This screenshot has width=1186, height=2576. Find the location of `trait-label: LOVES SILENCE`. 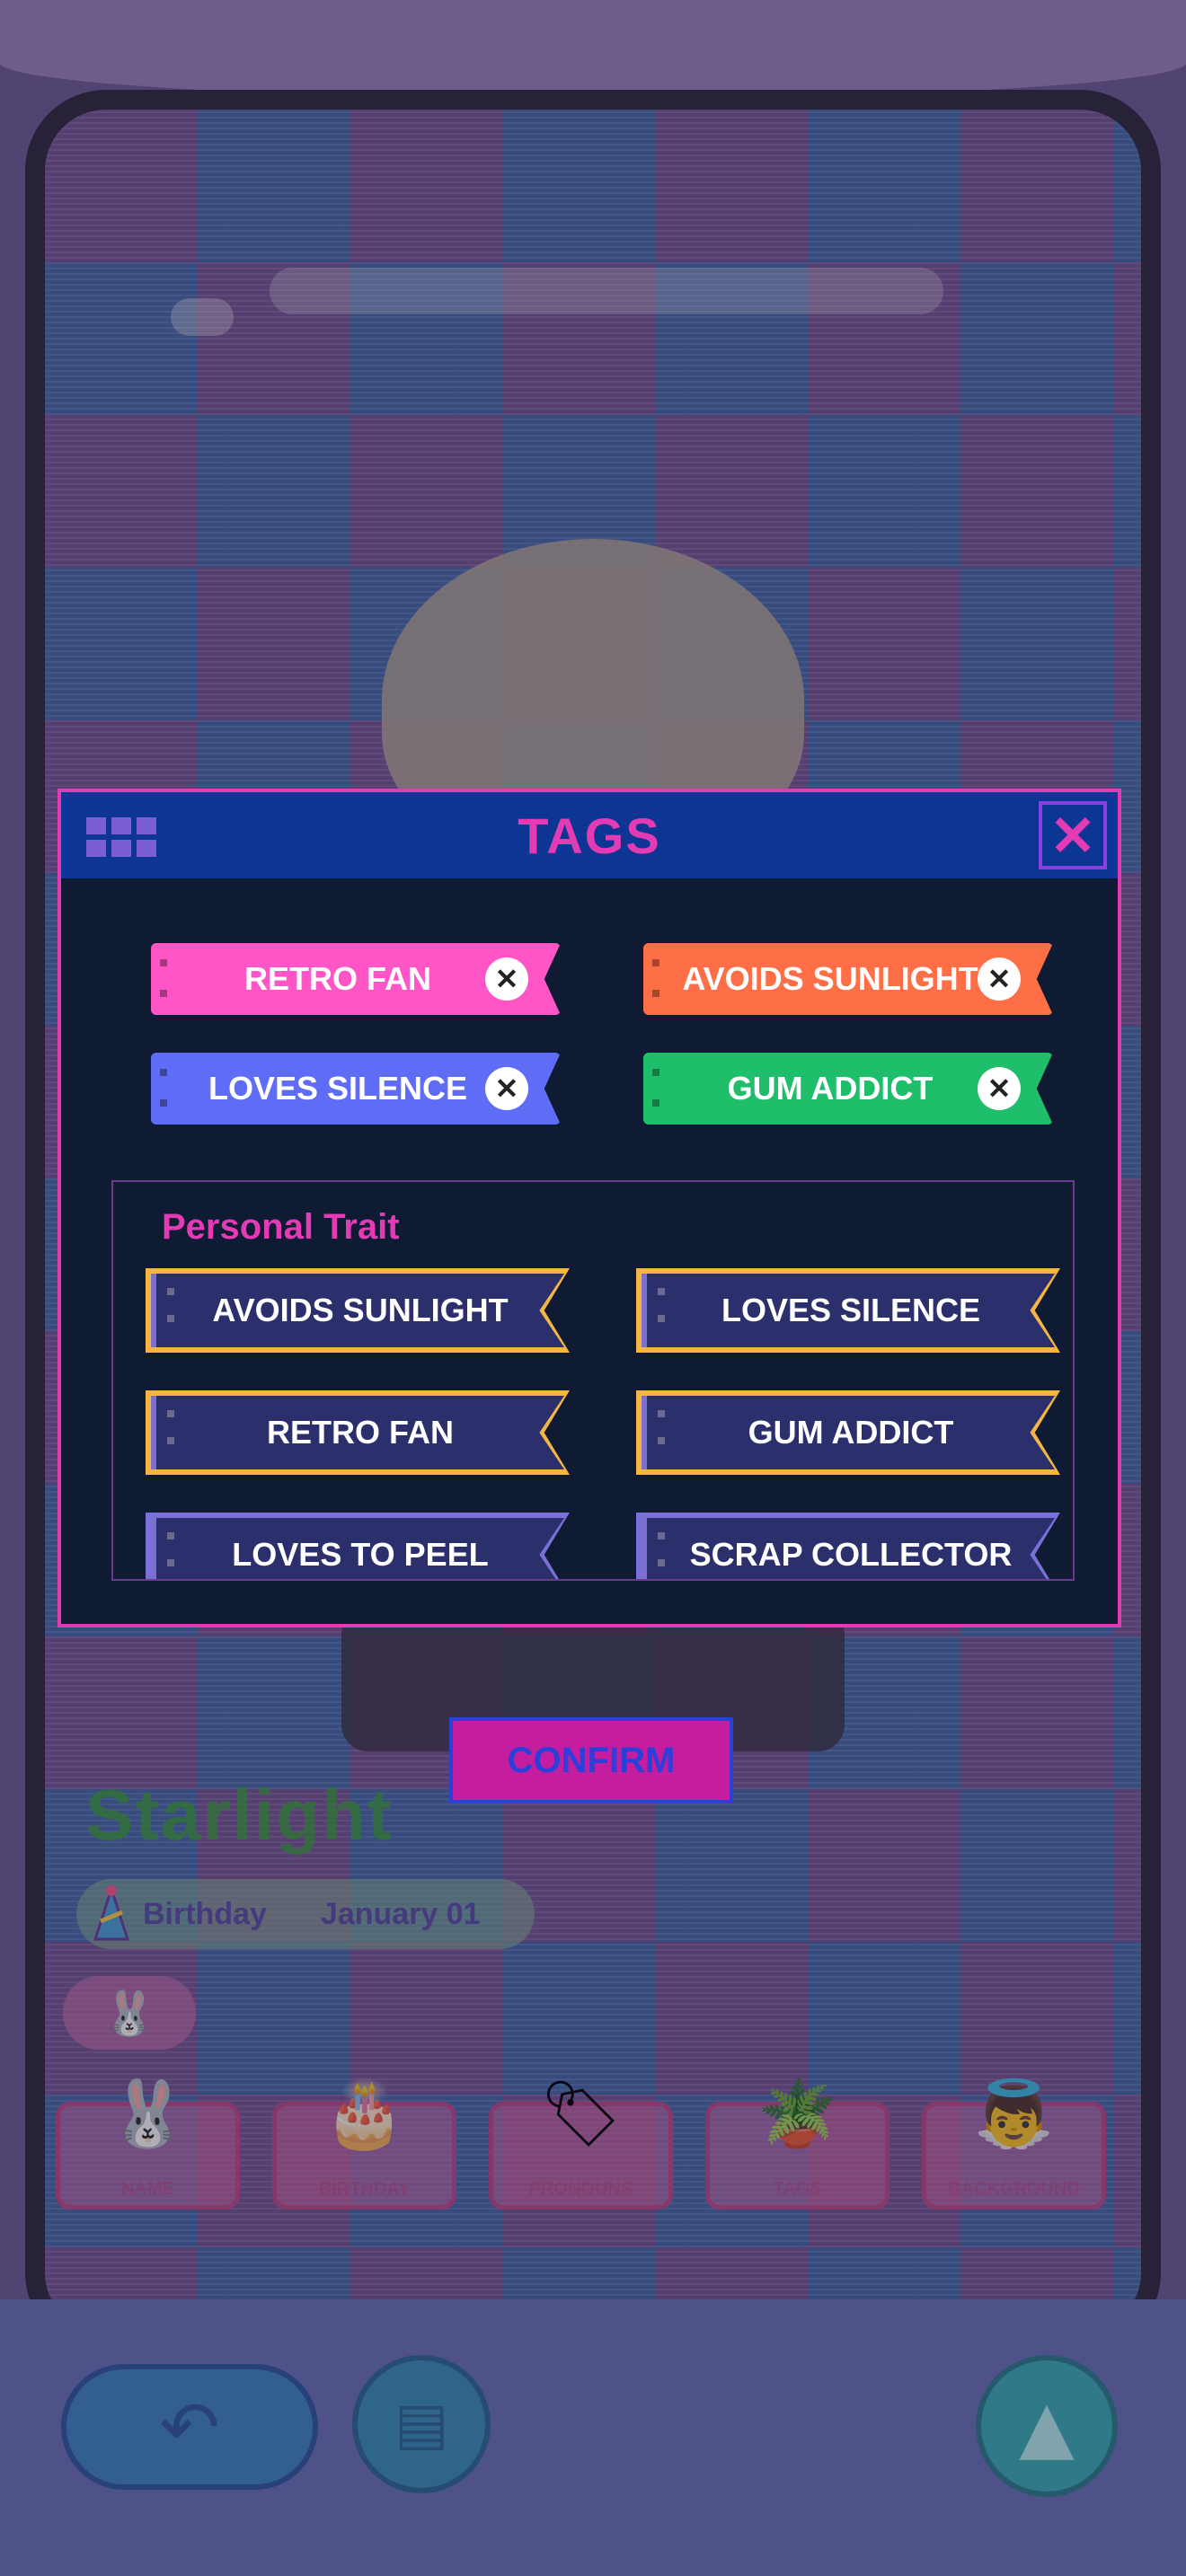

trait-label: LOVES SILENCE is located at coordinates (851, 1310).